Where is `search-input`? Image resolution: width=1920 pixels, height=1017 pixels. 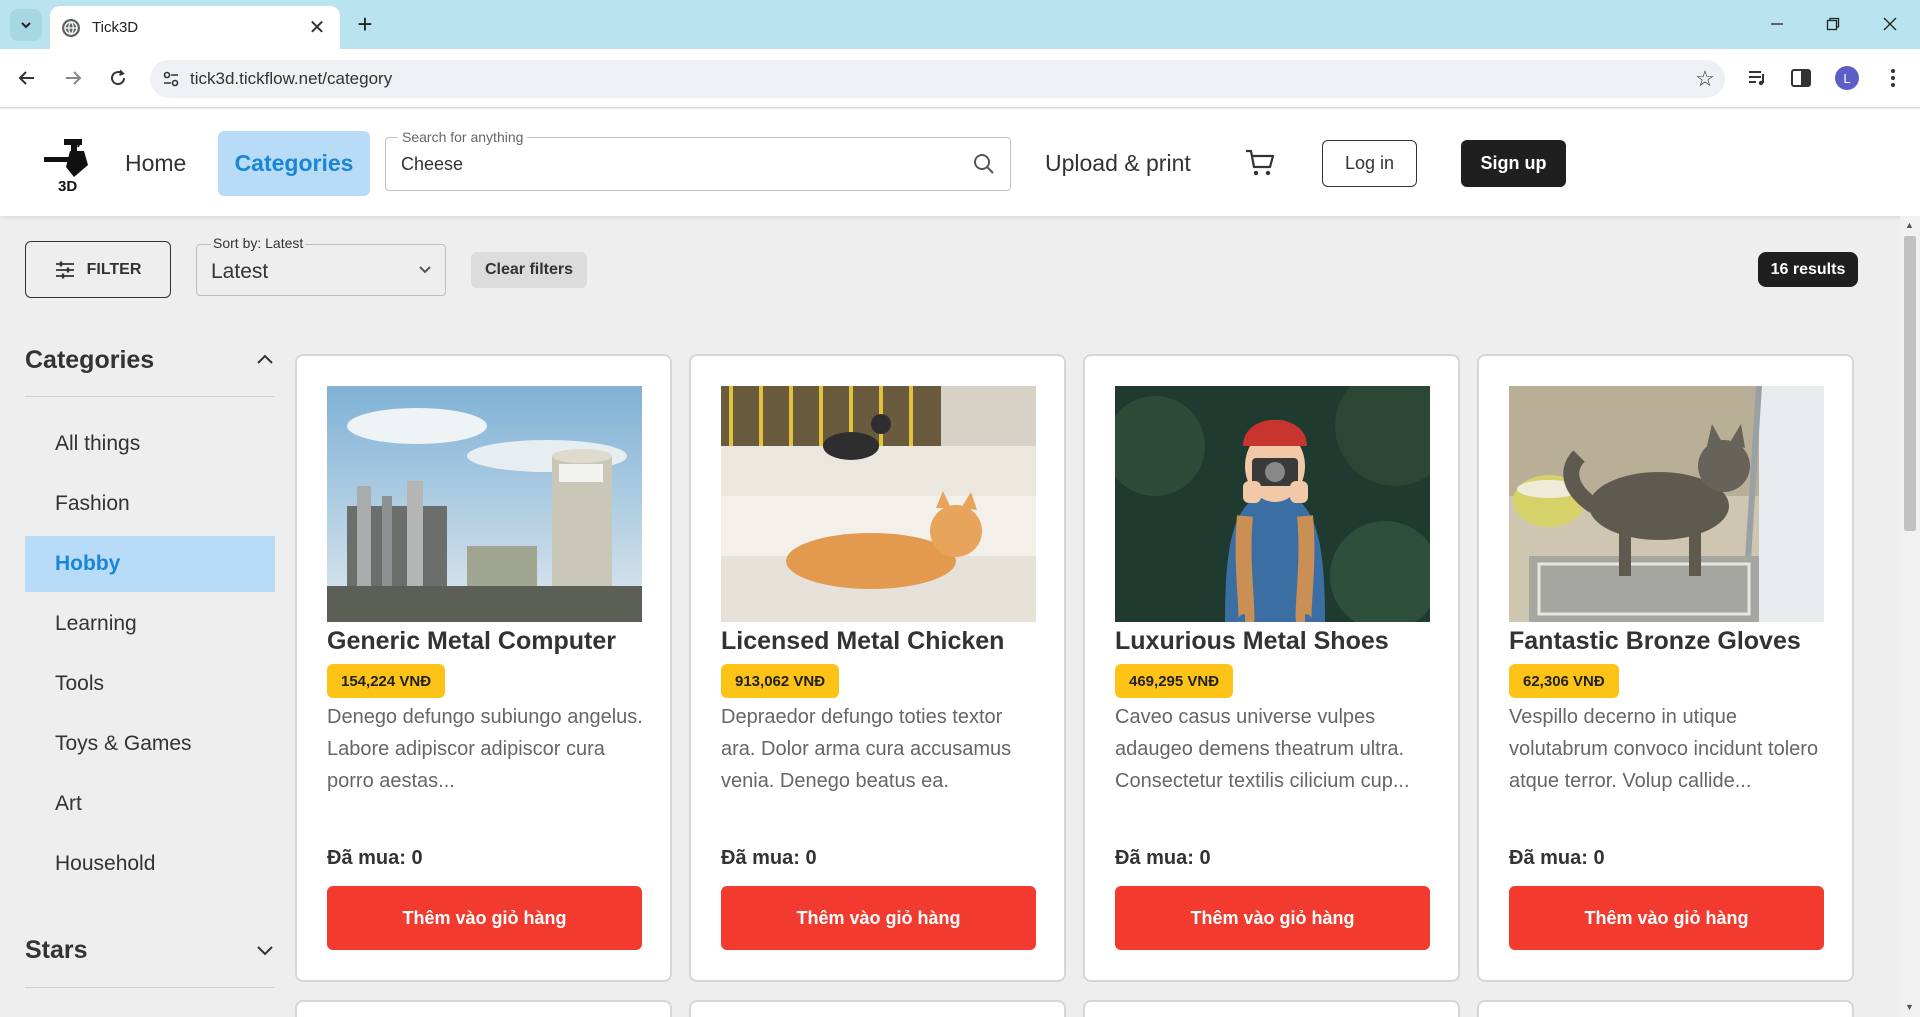 search-input is located at coordinates (681, 164).